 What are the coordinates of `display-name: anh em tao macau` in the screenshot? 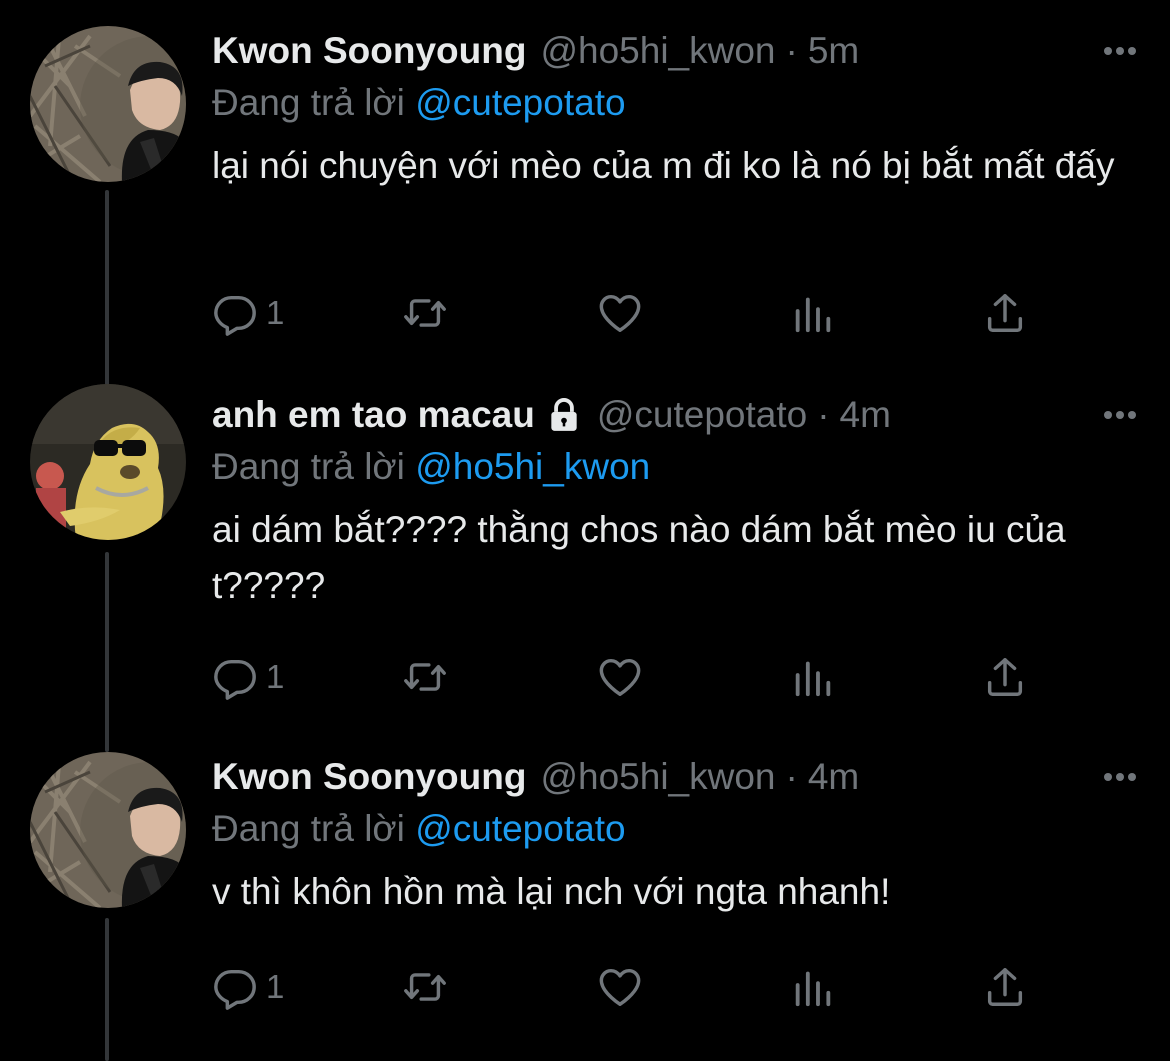 It's located at (373, 415).